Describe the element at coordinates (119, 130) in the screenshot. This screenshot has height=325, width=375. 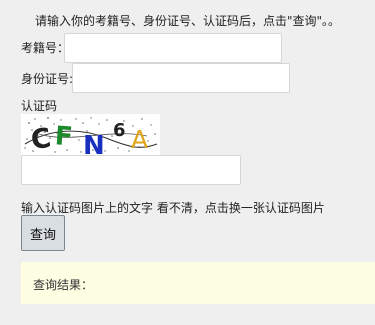
I see `svg-text: 6` at that location.